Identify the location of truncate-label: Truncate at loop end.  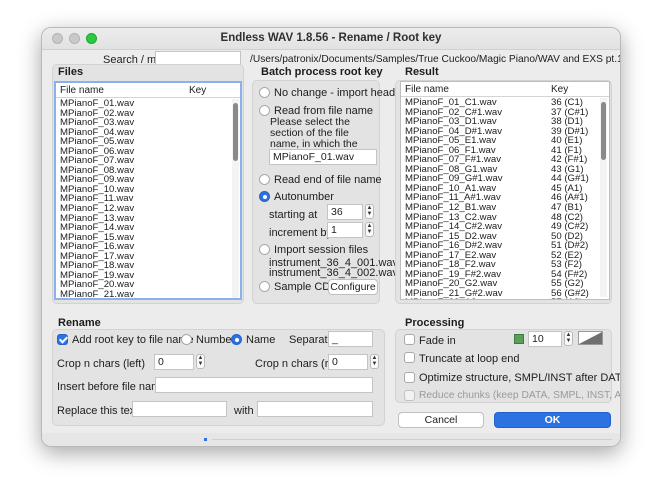
(469, 359).